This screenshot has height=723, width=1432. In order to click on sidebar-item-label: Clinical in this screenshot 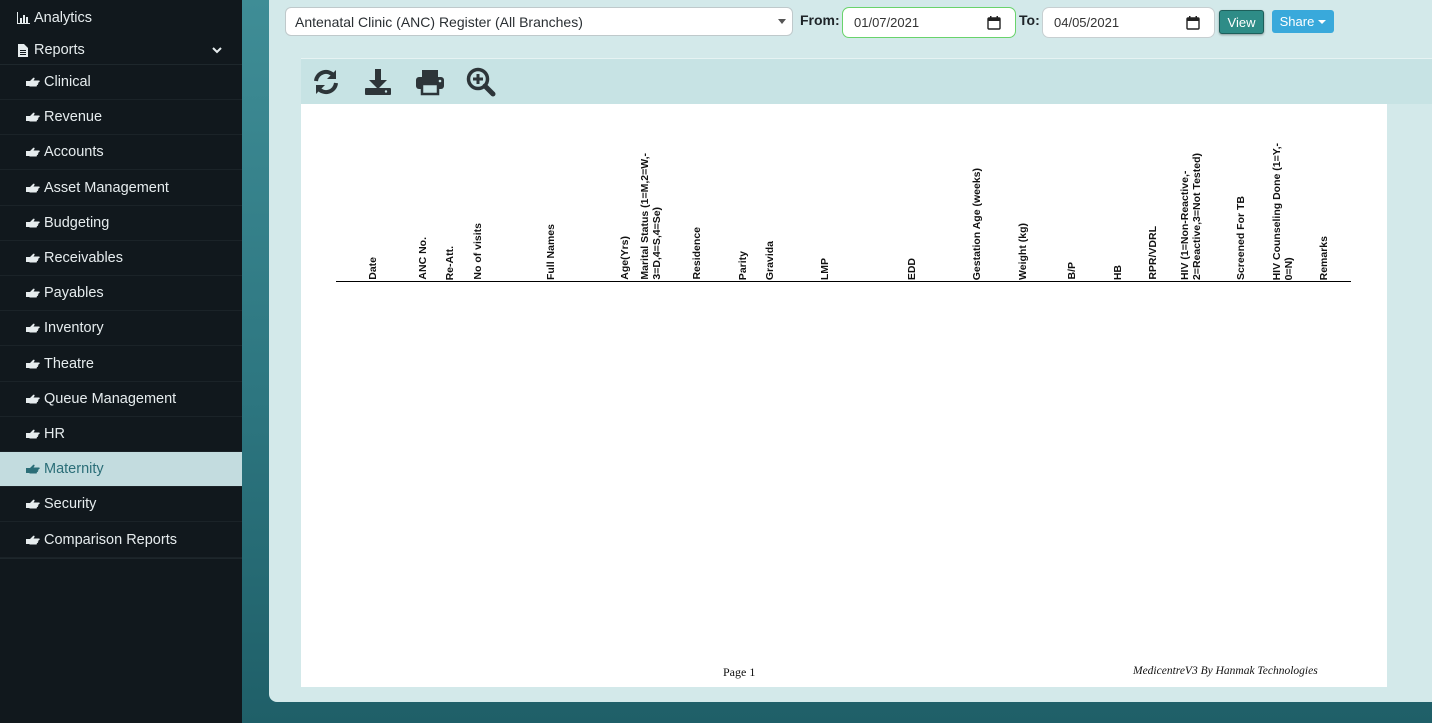, I will do `click(67, 82)`.